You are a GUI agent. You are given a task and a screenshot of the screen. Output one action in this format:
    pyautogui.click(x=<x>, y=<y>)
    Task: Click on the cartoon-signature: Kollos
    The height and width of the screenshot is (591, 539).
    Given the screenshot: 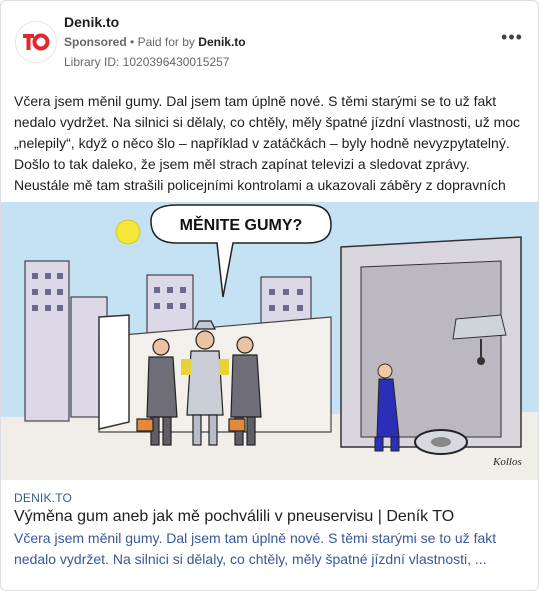 What is the action you would take?
    pyautogui.click(x=507, y=462)
    